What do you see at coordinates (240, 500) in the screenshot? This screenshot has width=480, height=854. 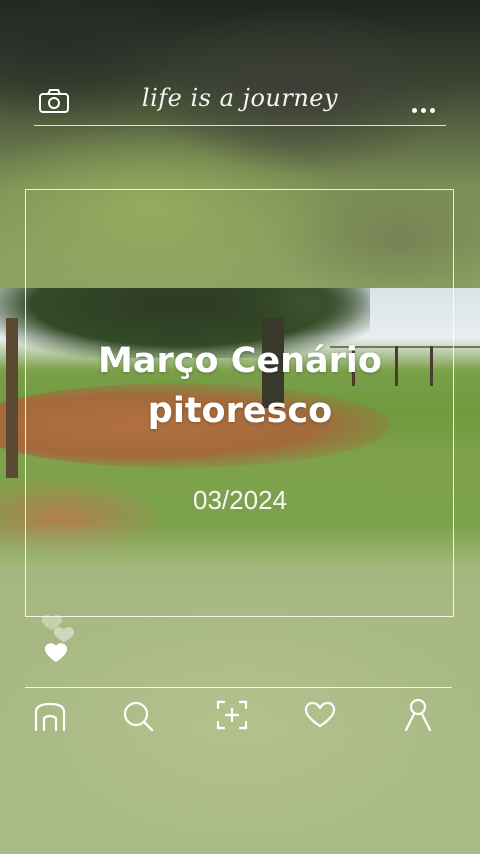 I see `post-date: 03/2024` at bounding box center [240, 500].